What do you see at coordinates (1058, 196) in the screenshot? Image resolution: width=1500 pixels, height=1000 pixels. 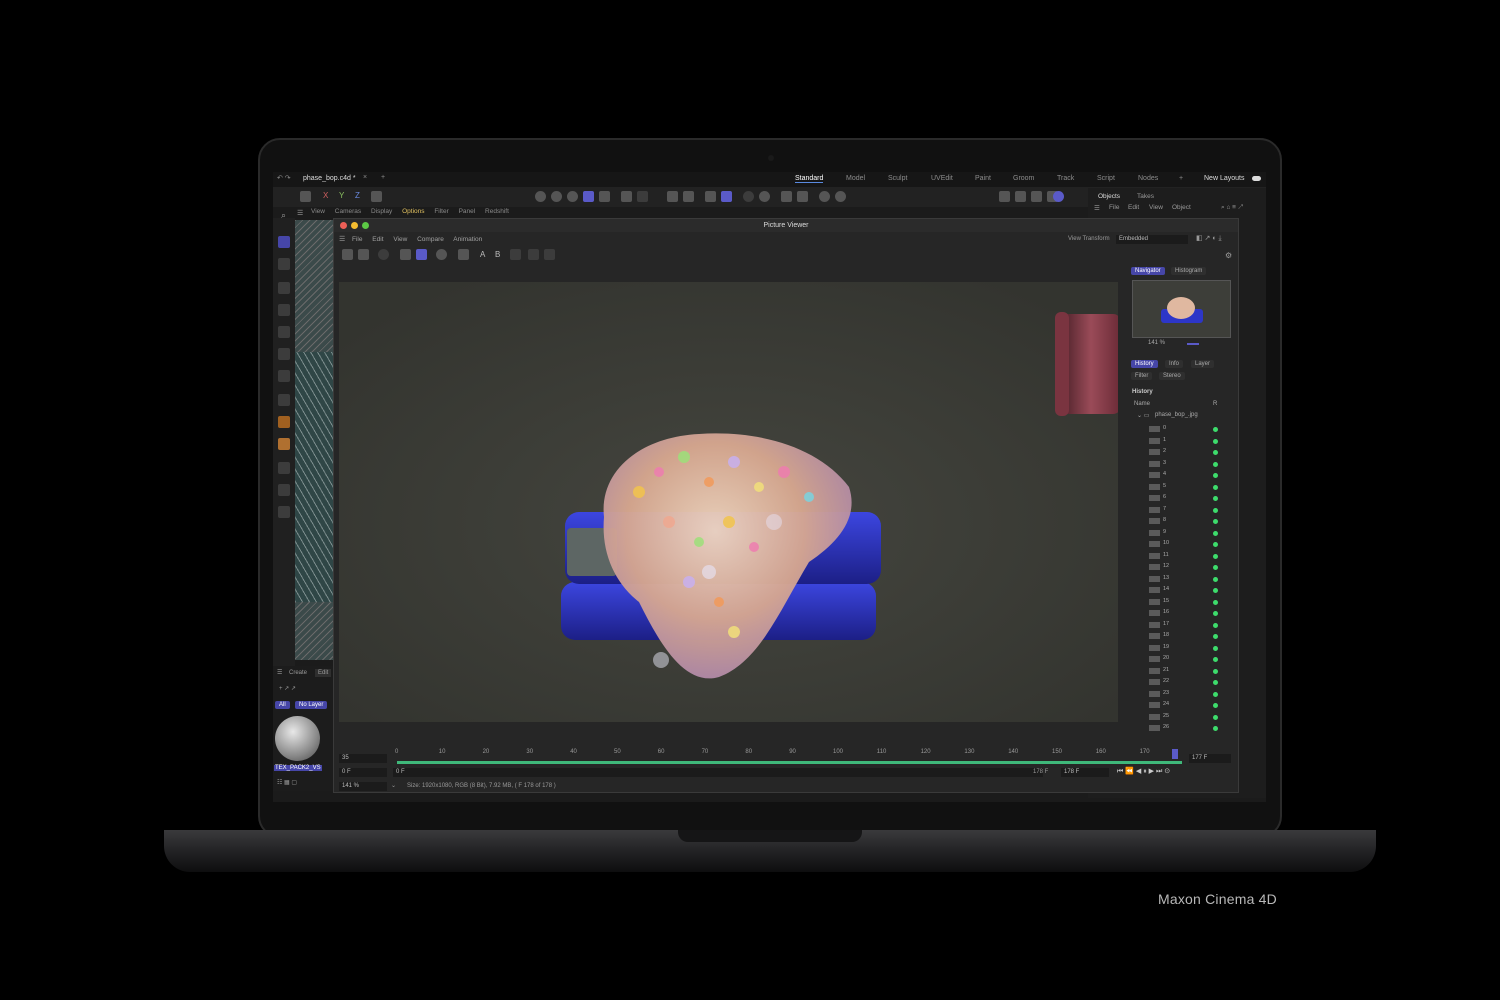 I see `redshift-rv-icon` at bounding box center [1058, 196].